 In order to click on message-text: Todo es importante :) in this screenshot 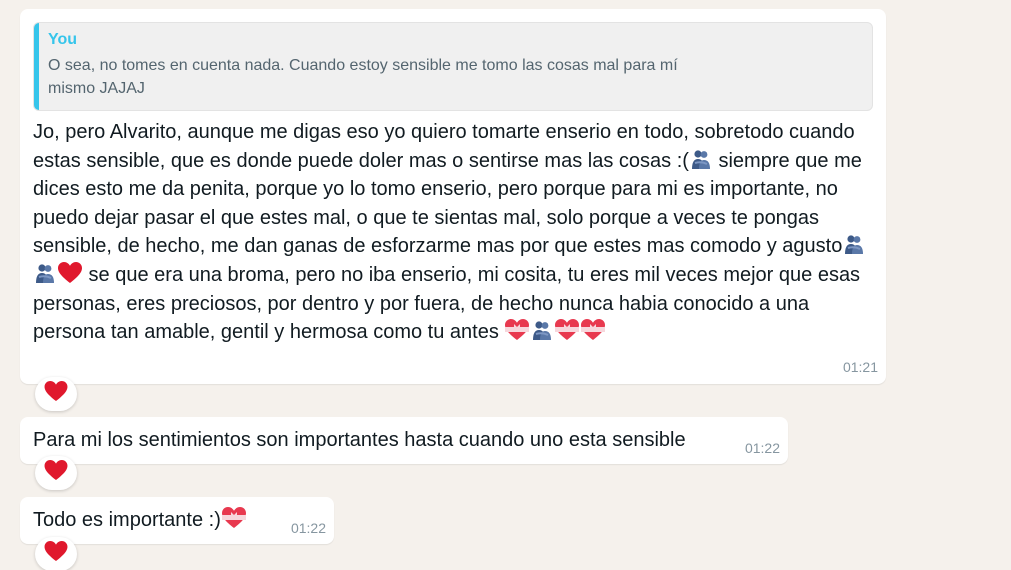, I will do `click(140, 520)`.